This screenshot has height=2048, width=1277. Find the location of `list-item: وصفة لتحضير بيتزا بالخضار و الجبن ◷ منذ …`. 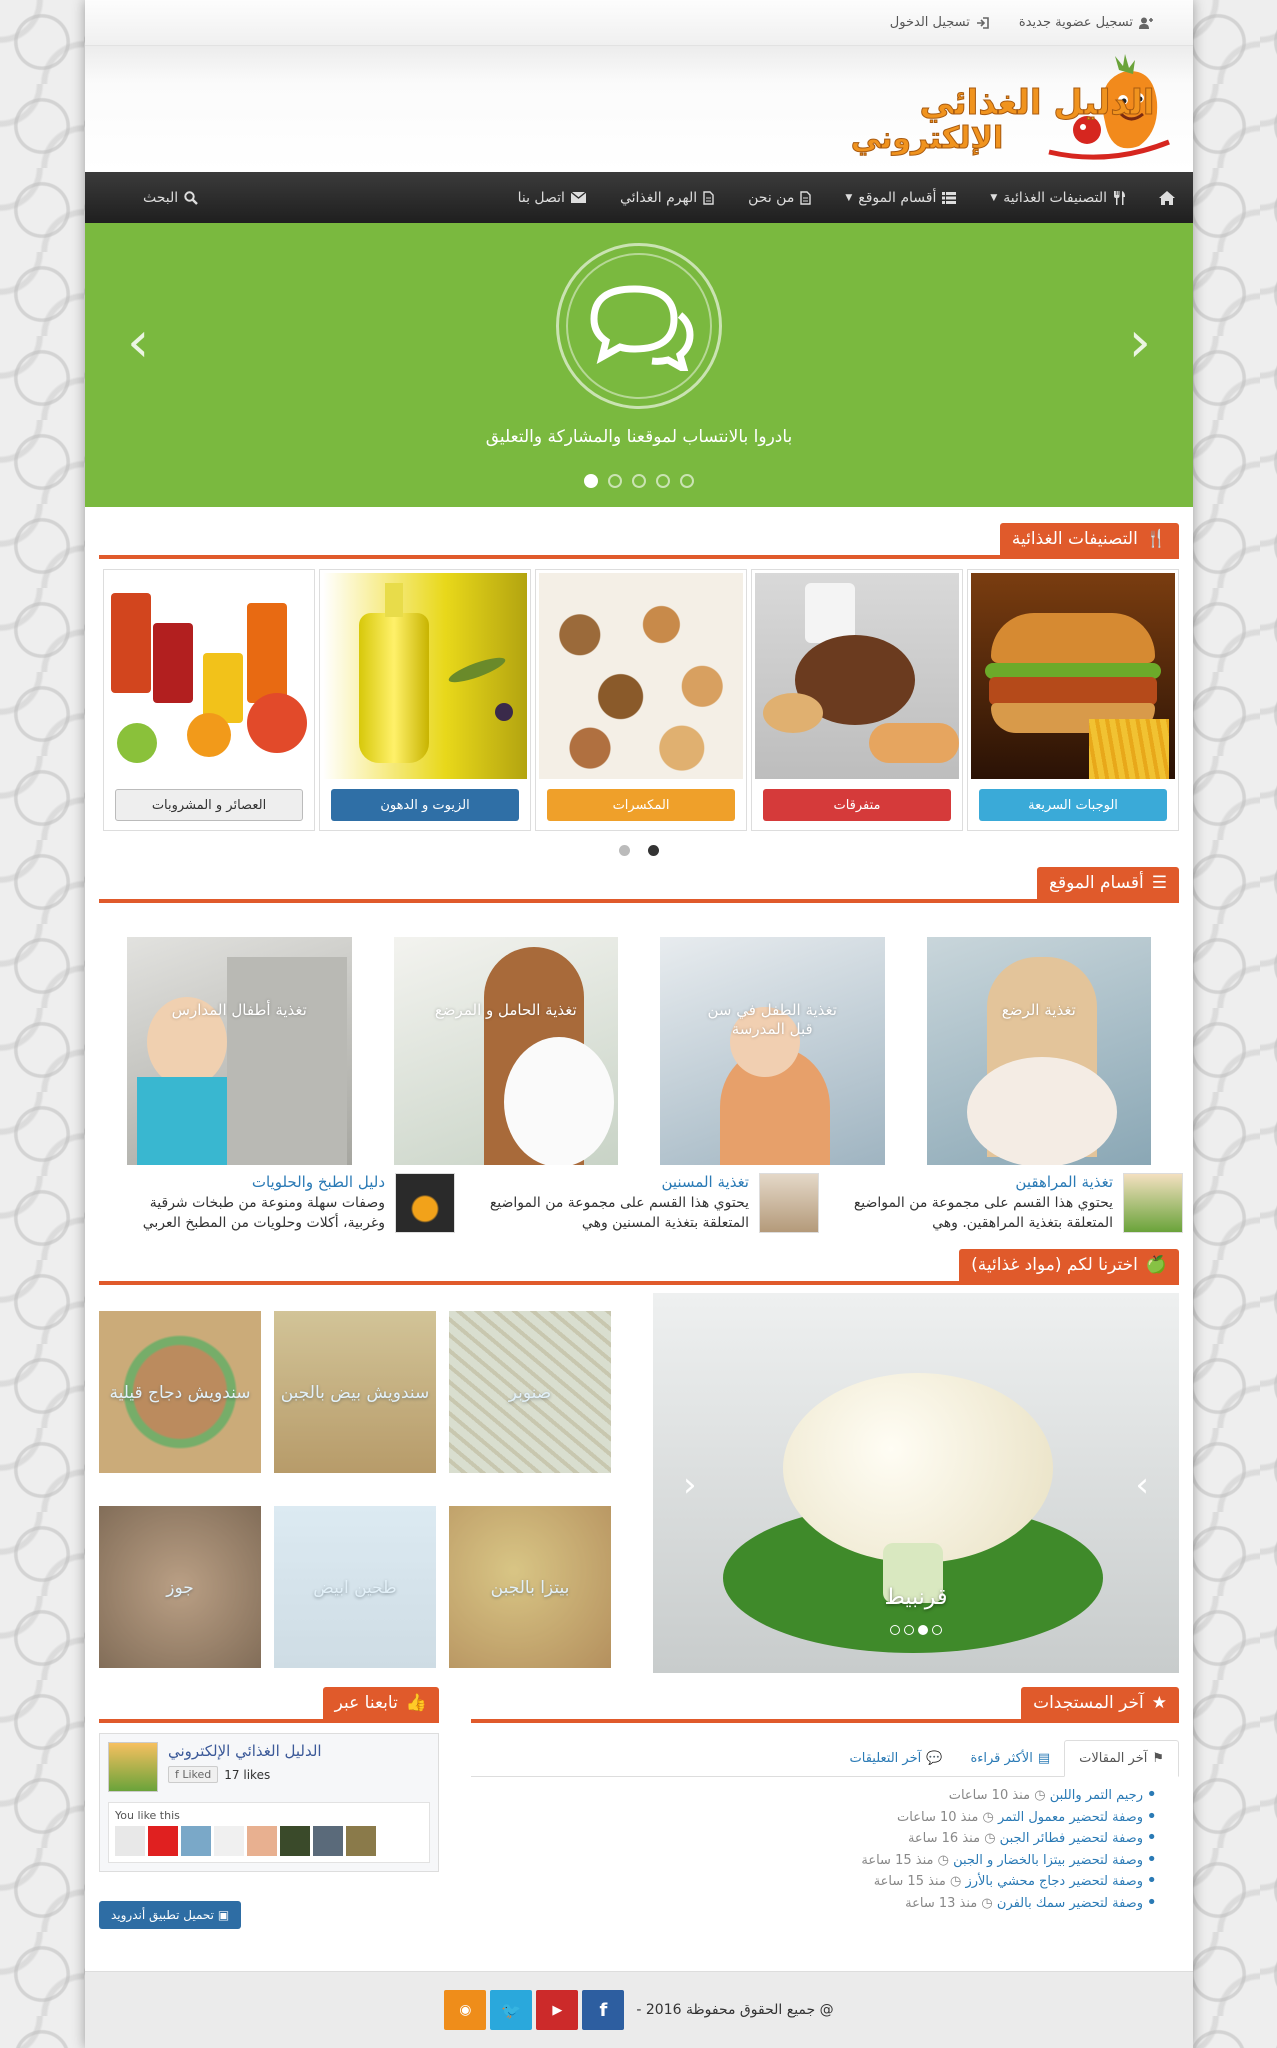

list-item: وصفة لتحضير بيتزا بالخضار و الجبن ◷ منذ … is located at coordinates (814, 1861).